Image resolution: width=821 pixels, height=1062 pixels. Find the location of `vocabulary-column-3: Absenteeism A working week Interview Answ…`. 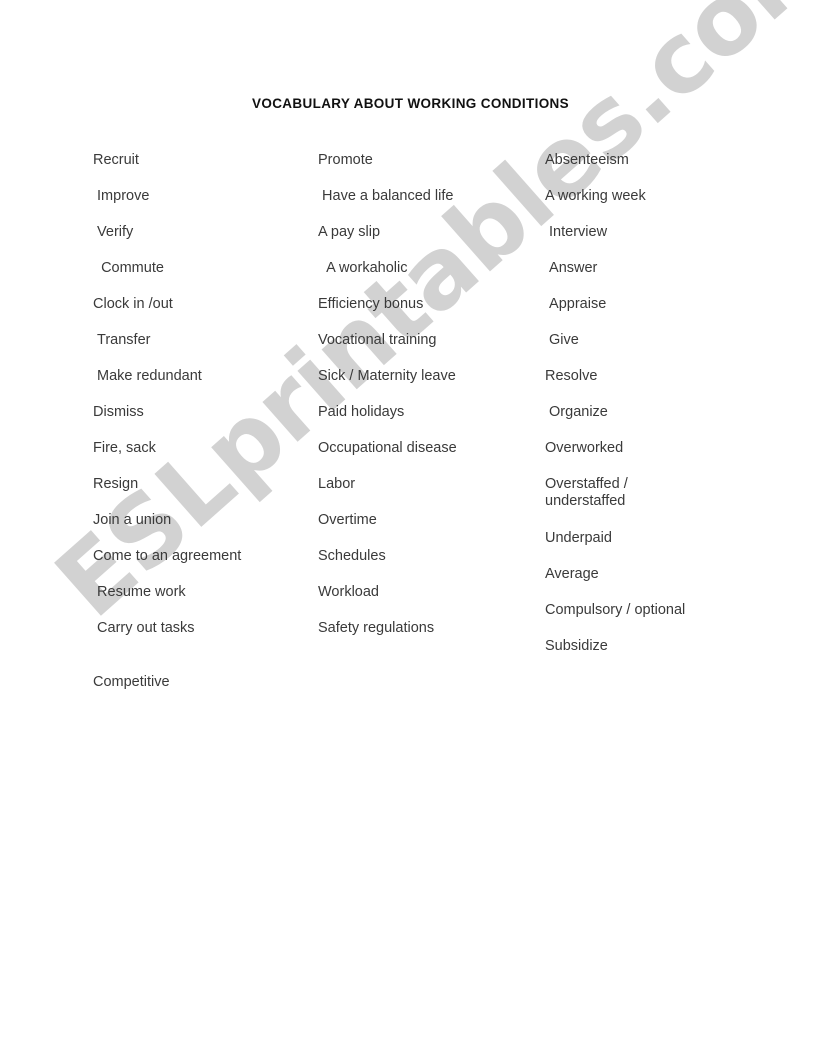

vocabulary-column-3: Absenteeism A working week Interview Answ… is located at coordinates (645, 413).